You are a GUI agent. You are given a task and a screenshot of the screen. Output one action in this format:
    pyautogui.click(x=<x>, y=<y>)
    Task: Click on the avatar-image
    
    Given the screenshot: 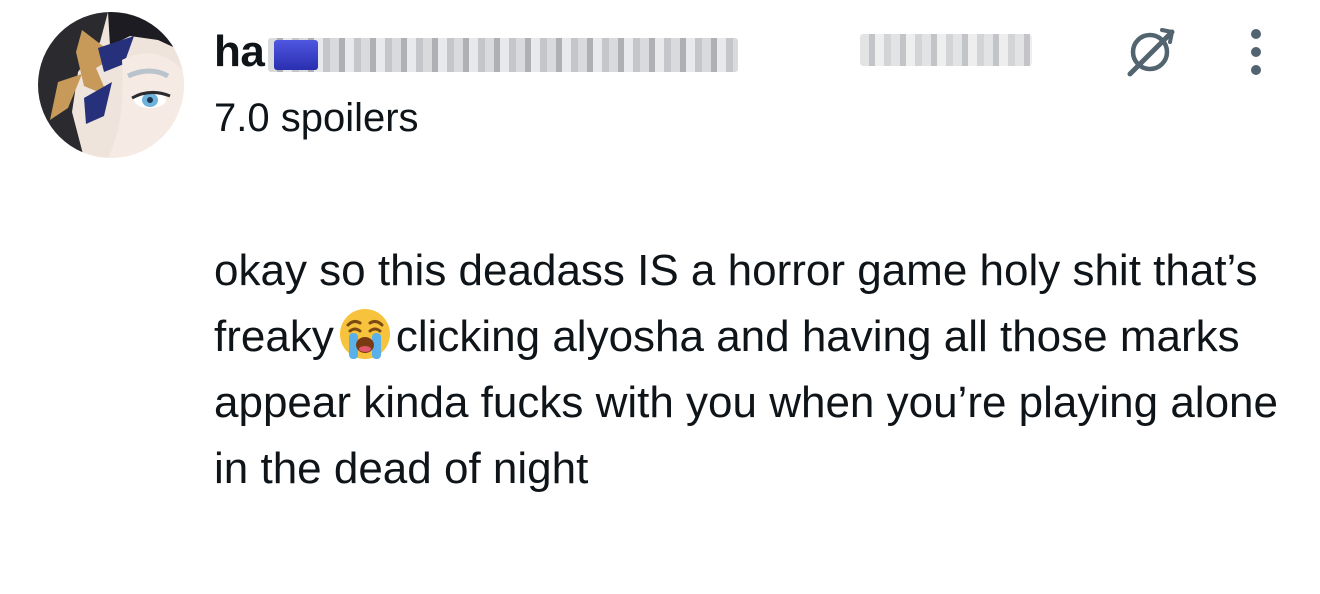 What is the action you would take?
    pyautogui.click(x=111, y=85)
    